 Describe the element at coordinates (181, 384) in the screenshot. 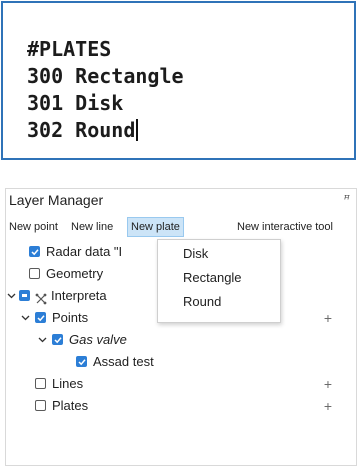

I see `tree-item-lines: Lines +` at that location.